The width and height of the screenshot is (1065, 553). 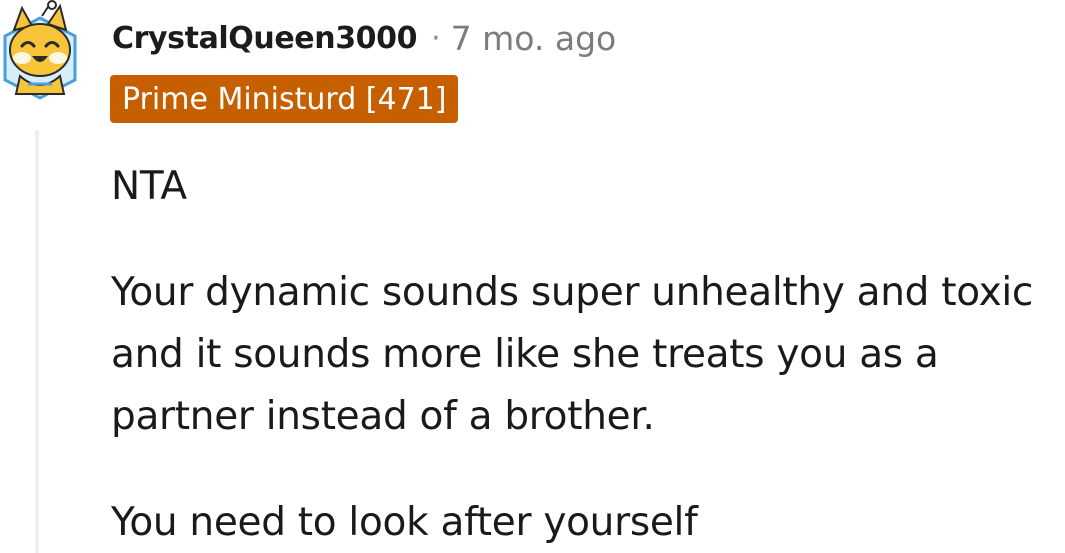 I want to click on thread-line, so click(x=37, y=341).